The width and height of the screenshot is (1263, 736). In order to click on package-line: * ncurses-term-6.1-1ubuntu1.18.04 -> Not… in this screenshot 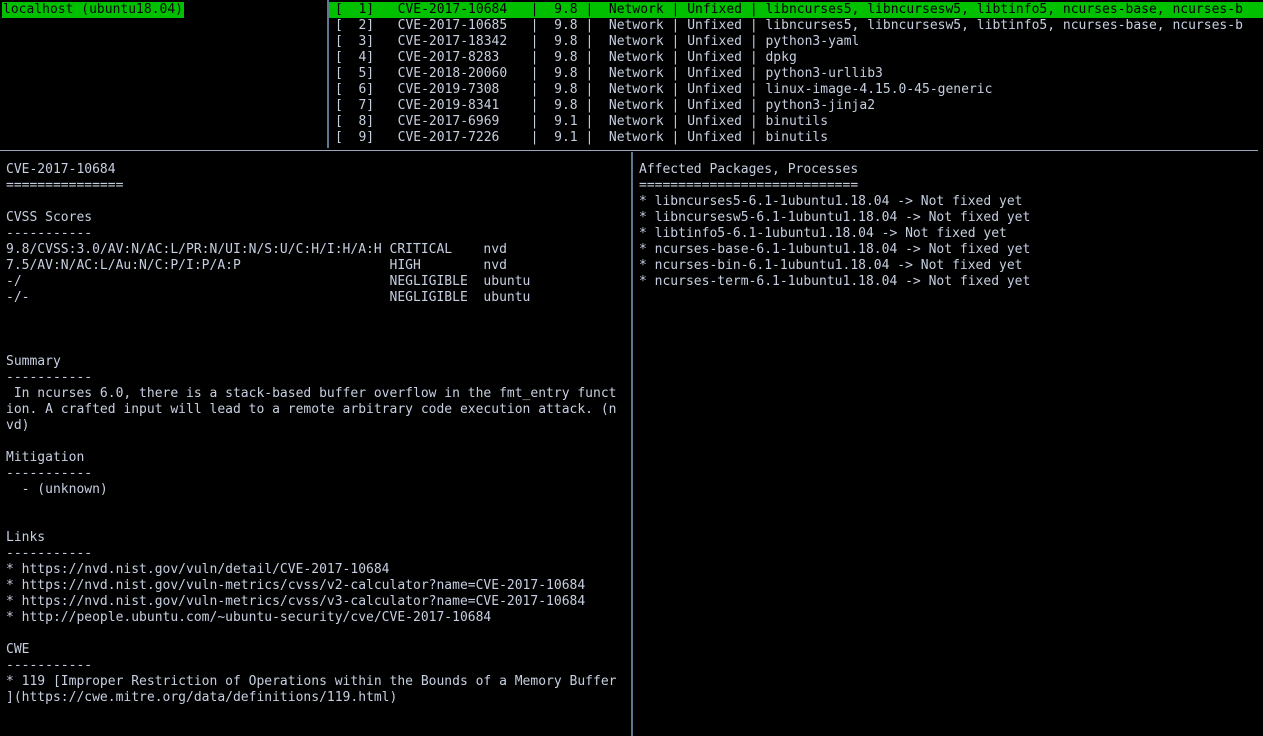, I will do `click(835, 281)`.